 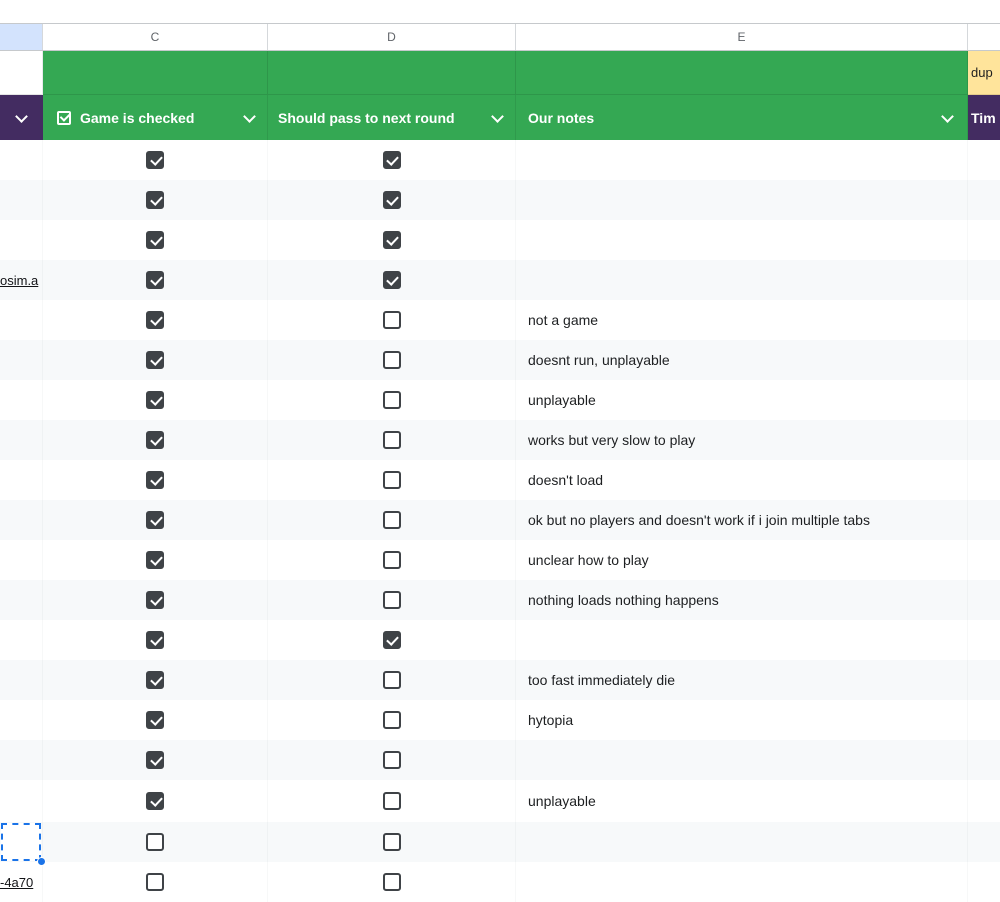 I want to click on filter-header-pass-next-round: Should pass to next round, so click(x=392, y=117).